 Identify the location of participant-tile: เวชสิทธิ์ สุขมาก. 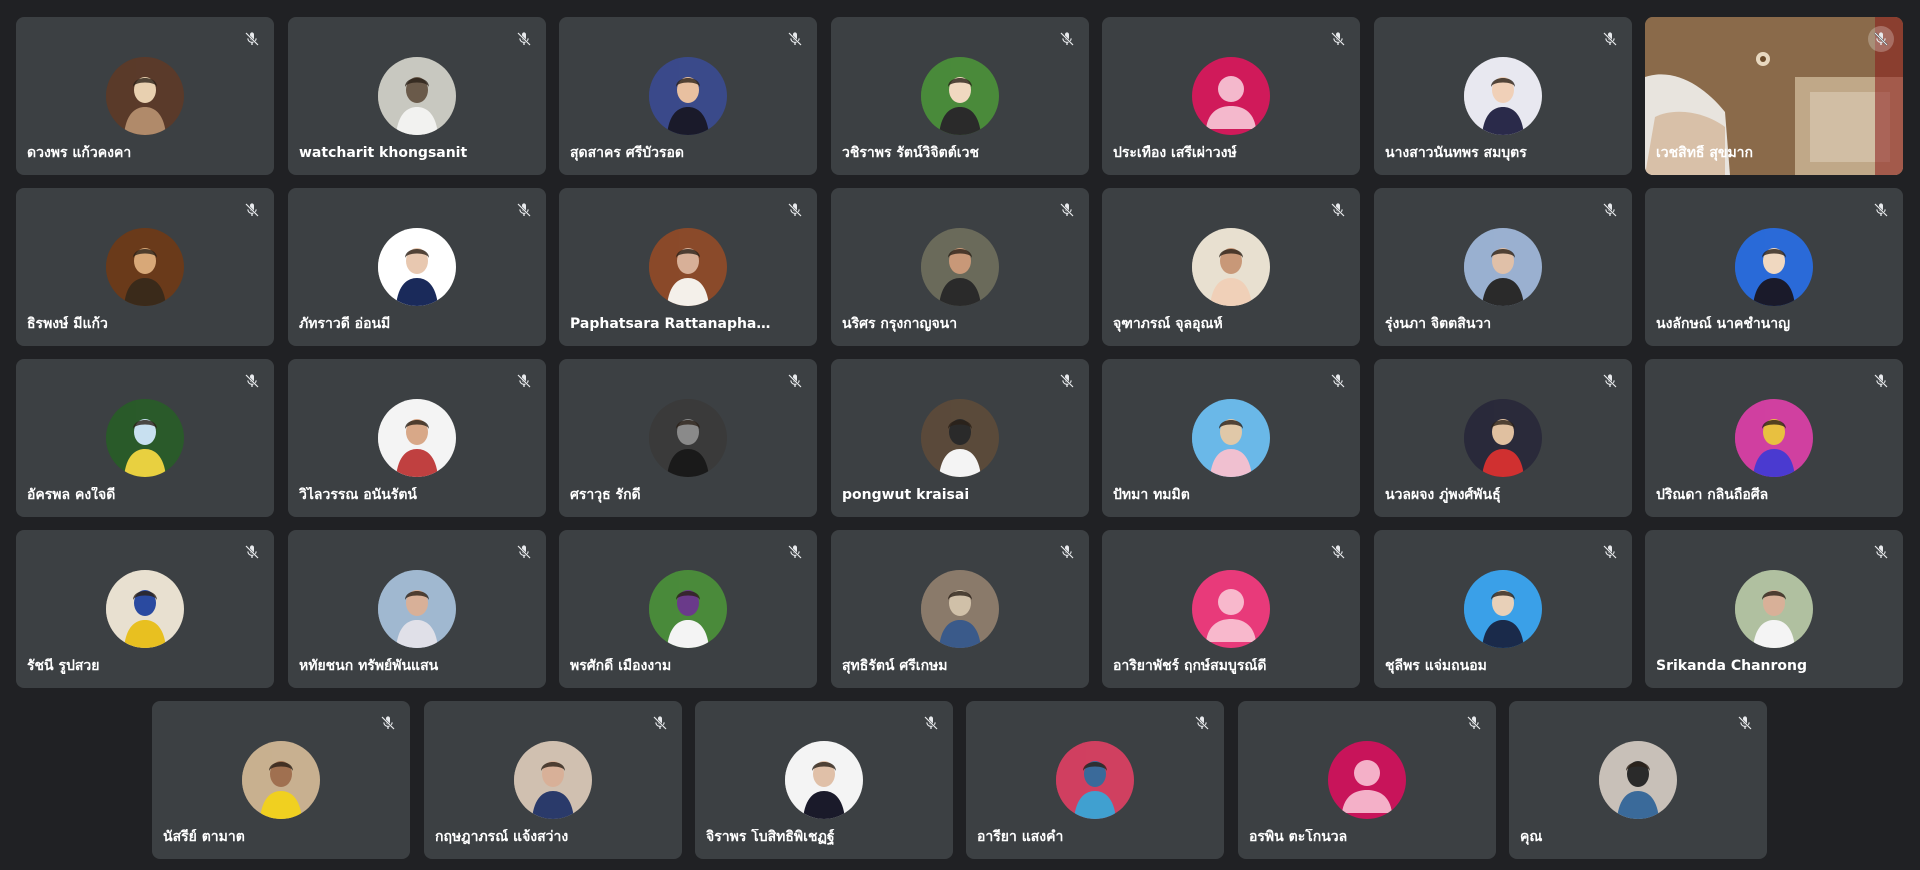
(1774, 96).